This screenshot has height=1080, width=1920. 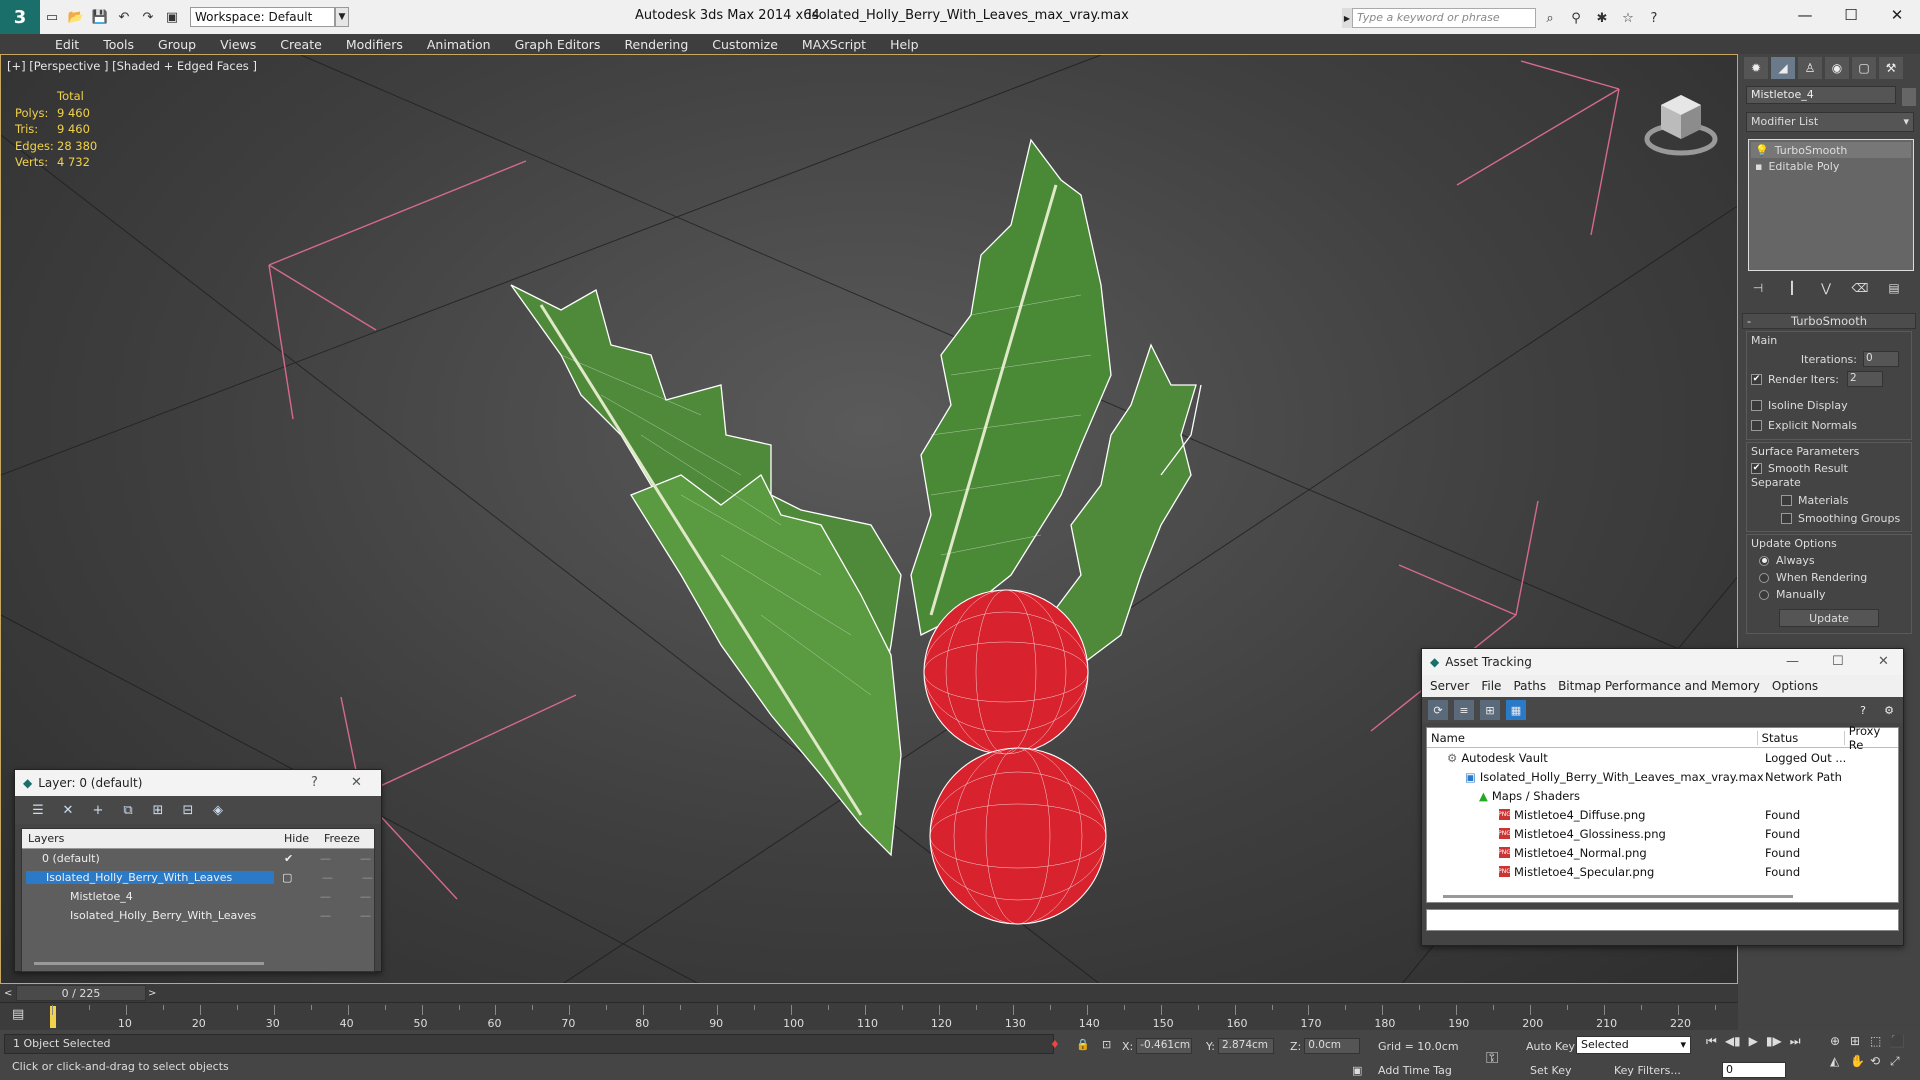 What do you see at coordinates (1851, 15) in the screenshot?
I see `maximize-icon: ☐` at bounding box center [1851, 15].